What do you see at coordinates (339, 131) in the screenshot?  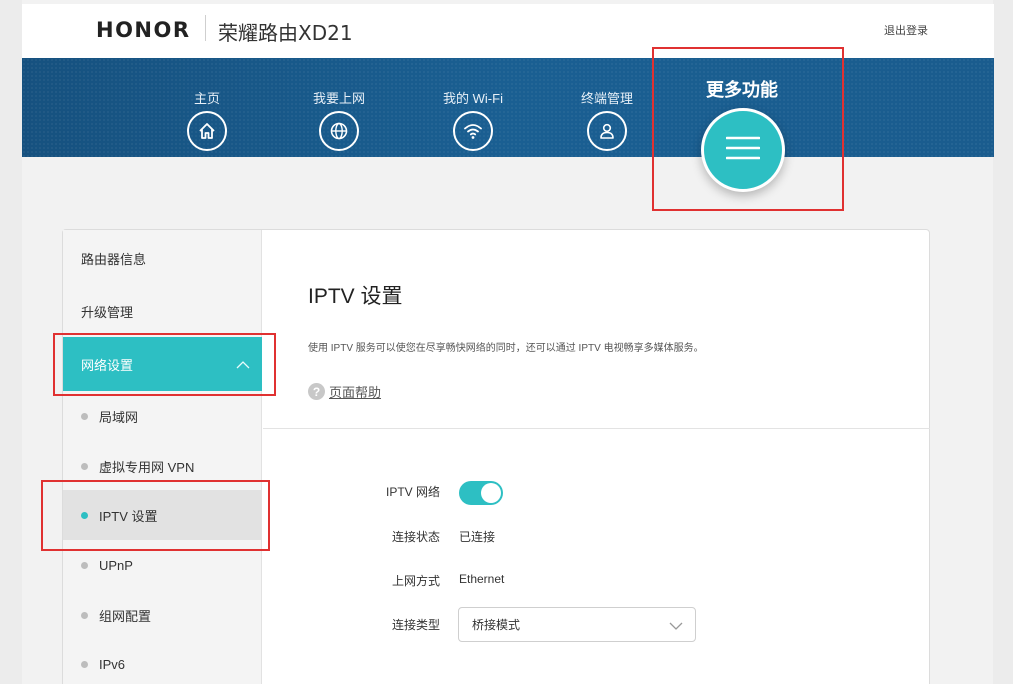 I see `globe-icon` at bounding box center [339, 131].